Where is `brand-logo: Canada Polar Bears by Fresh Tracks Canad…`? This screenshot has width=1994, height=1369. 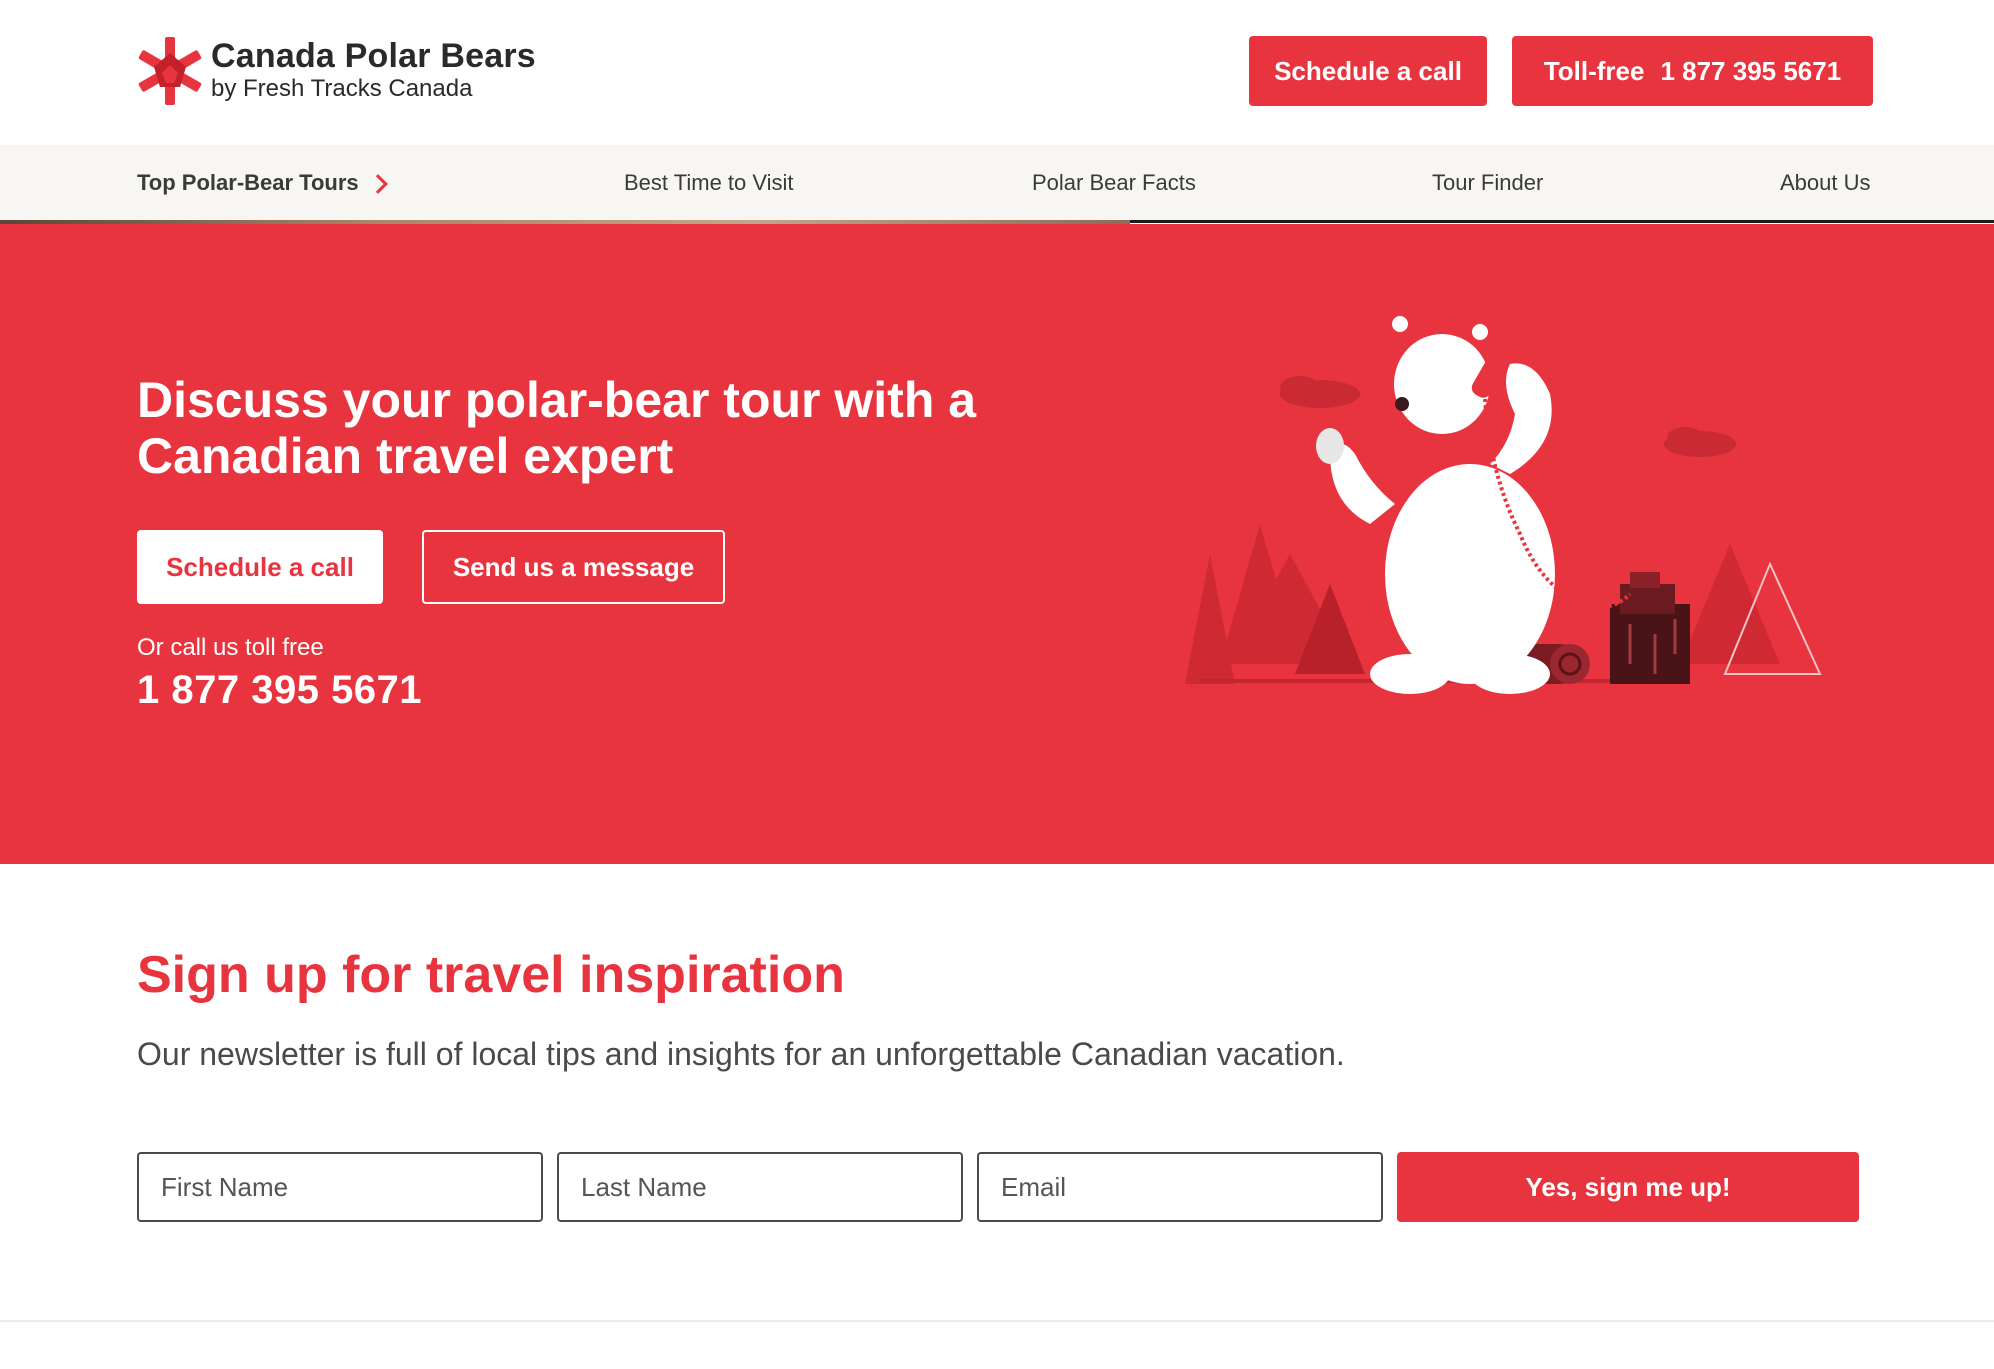
brand-logo: Canada Polar Bears by Fresh Tracks Canad… is located at coordinates (336, 71).